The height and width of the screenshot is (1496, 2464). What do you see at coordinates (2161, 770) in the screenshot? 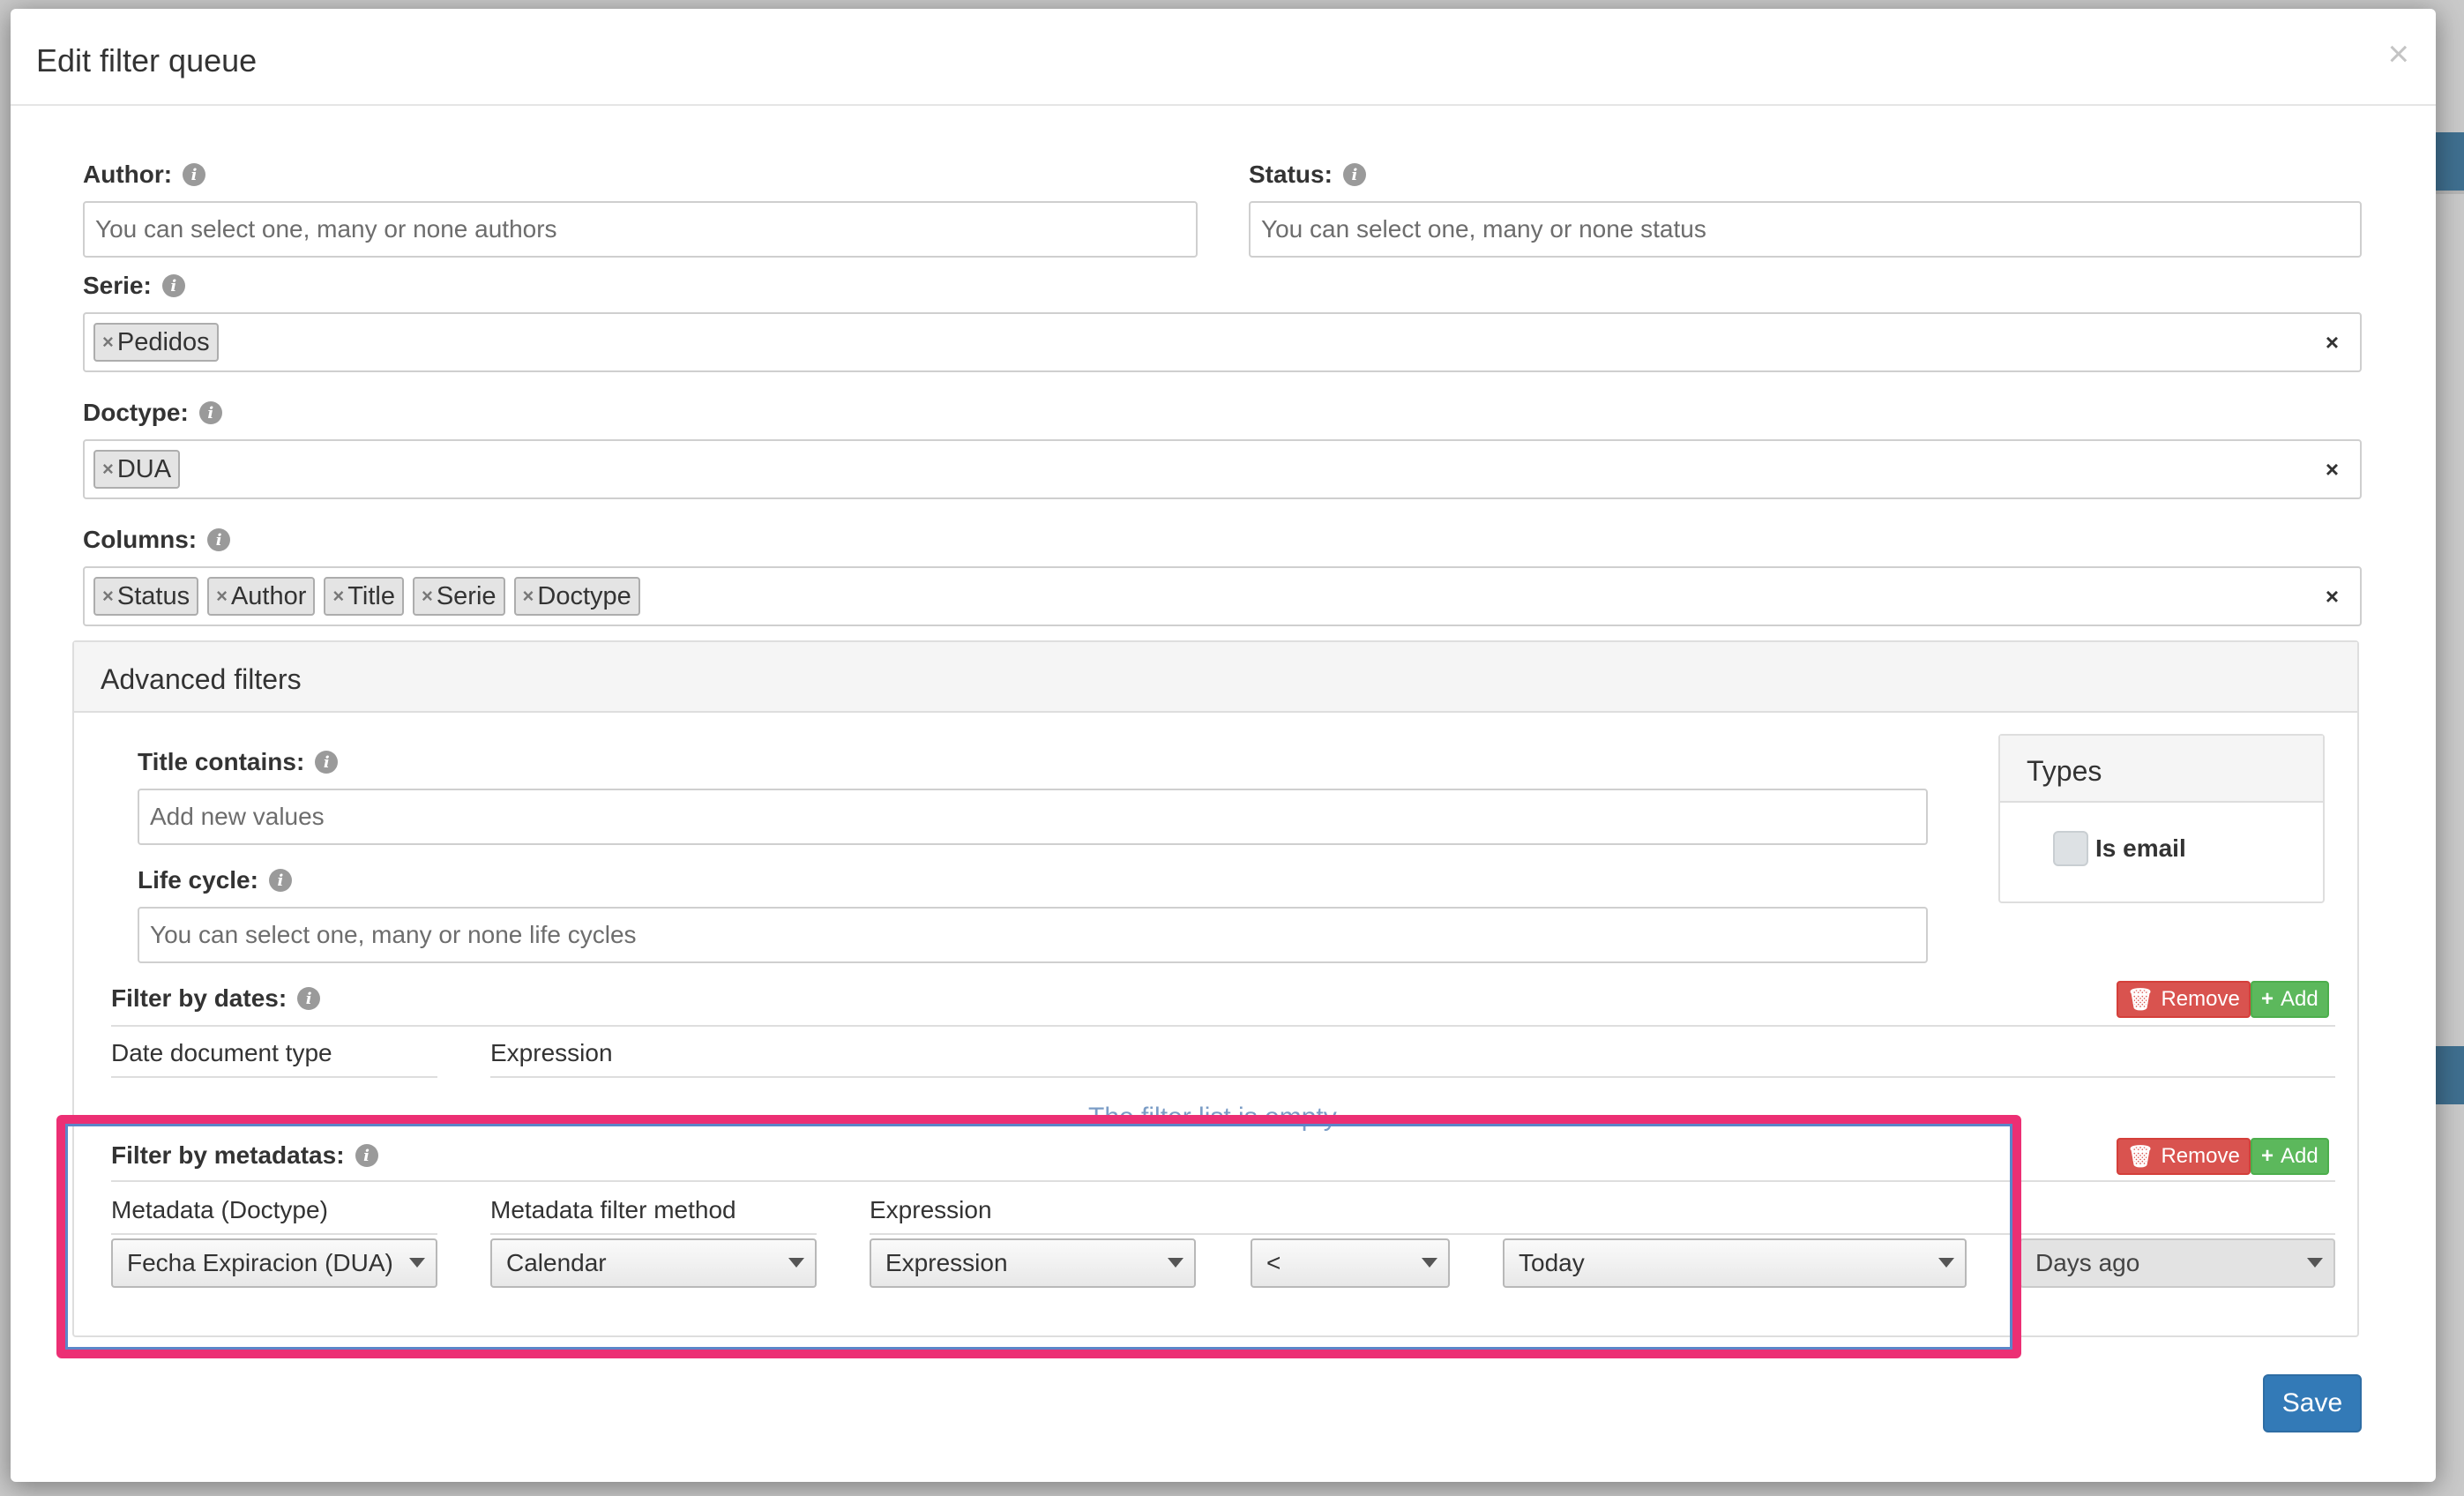
I see `types-heading: Types` at bounding box center [2161, 770].